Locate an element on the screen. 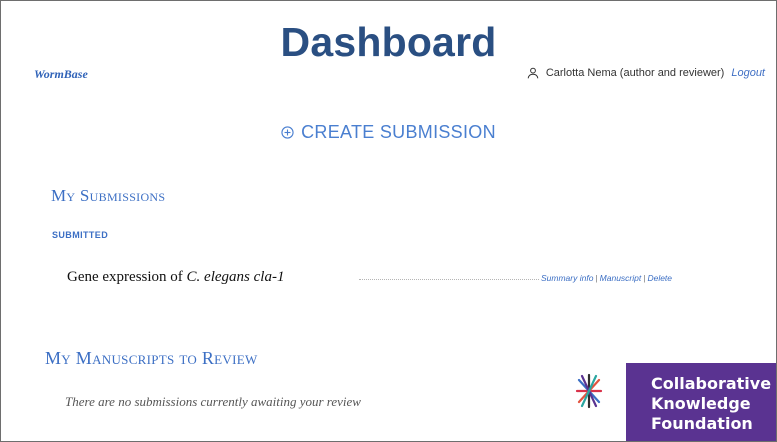 The height and width of the screenshot is (442, 777). submission-actions: Summary info | Manuscript | Delete is located at coordinates (606, 278).